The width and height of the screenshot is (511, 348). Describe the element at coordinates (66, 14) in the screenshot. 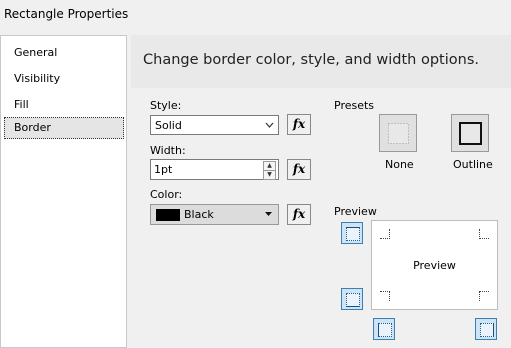

I see `window-title: Rectangle Properties` at that location.